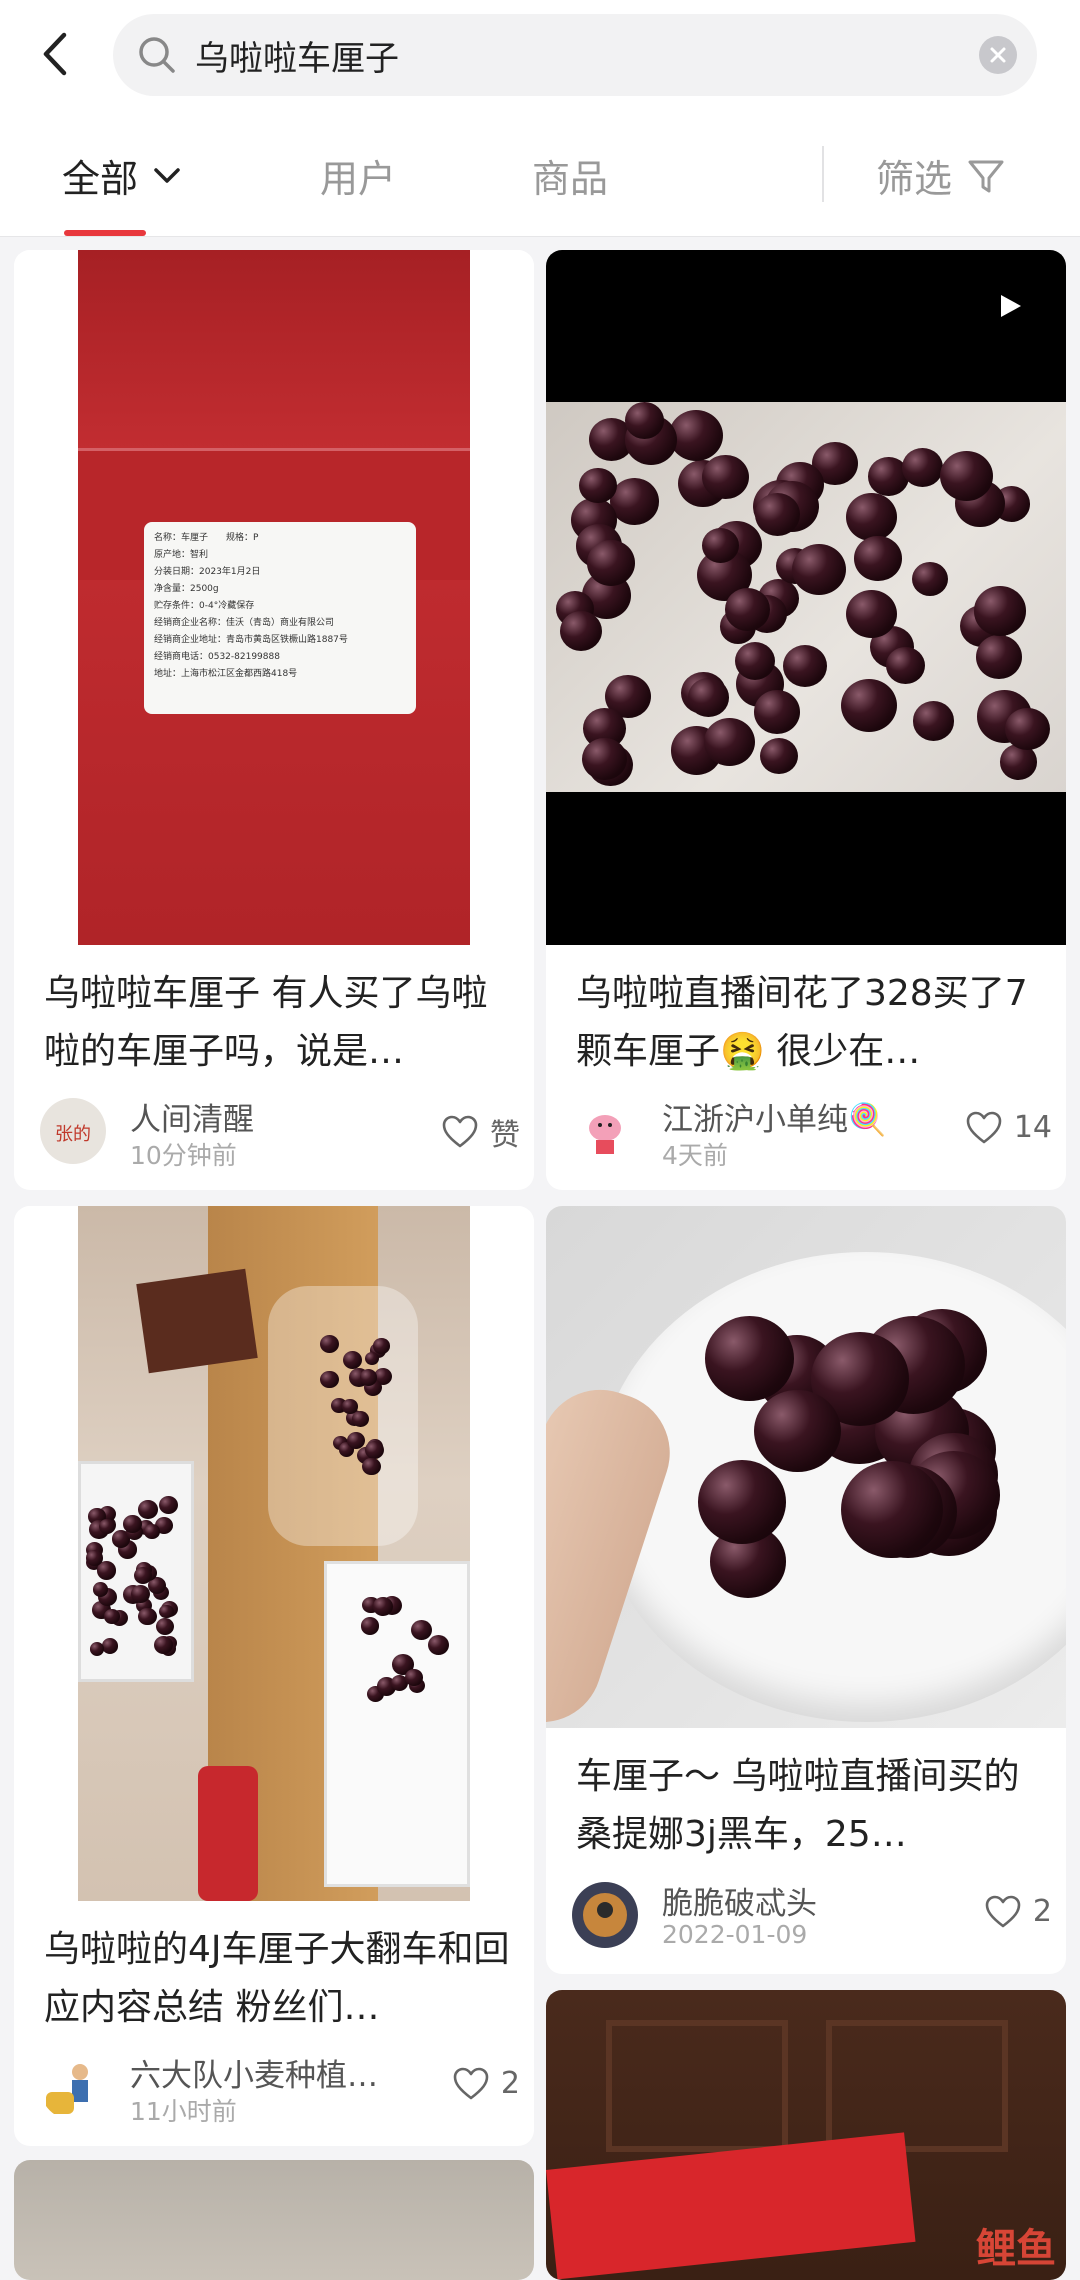 This screenshot has height=2280, width=1080. What do you see at coordinates (1009, 1127) in the screenshot?
I see `like-button: 14` at bounding box center [1009, 1127].